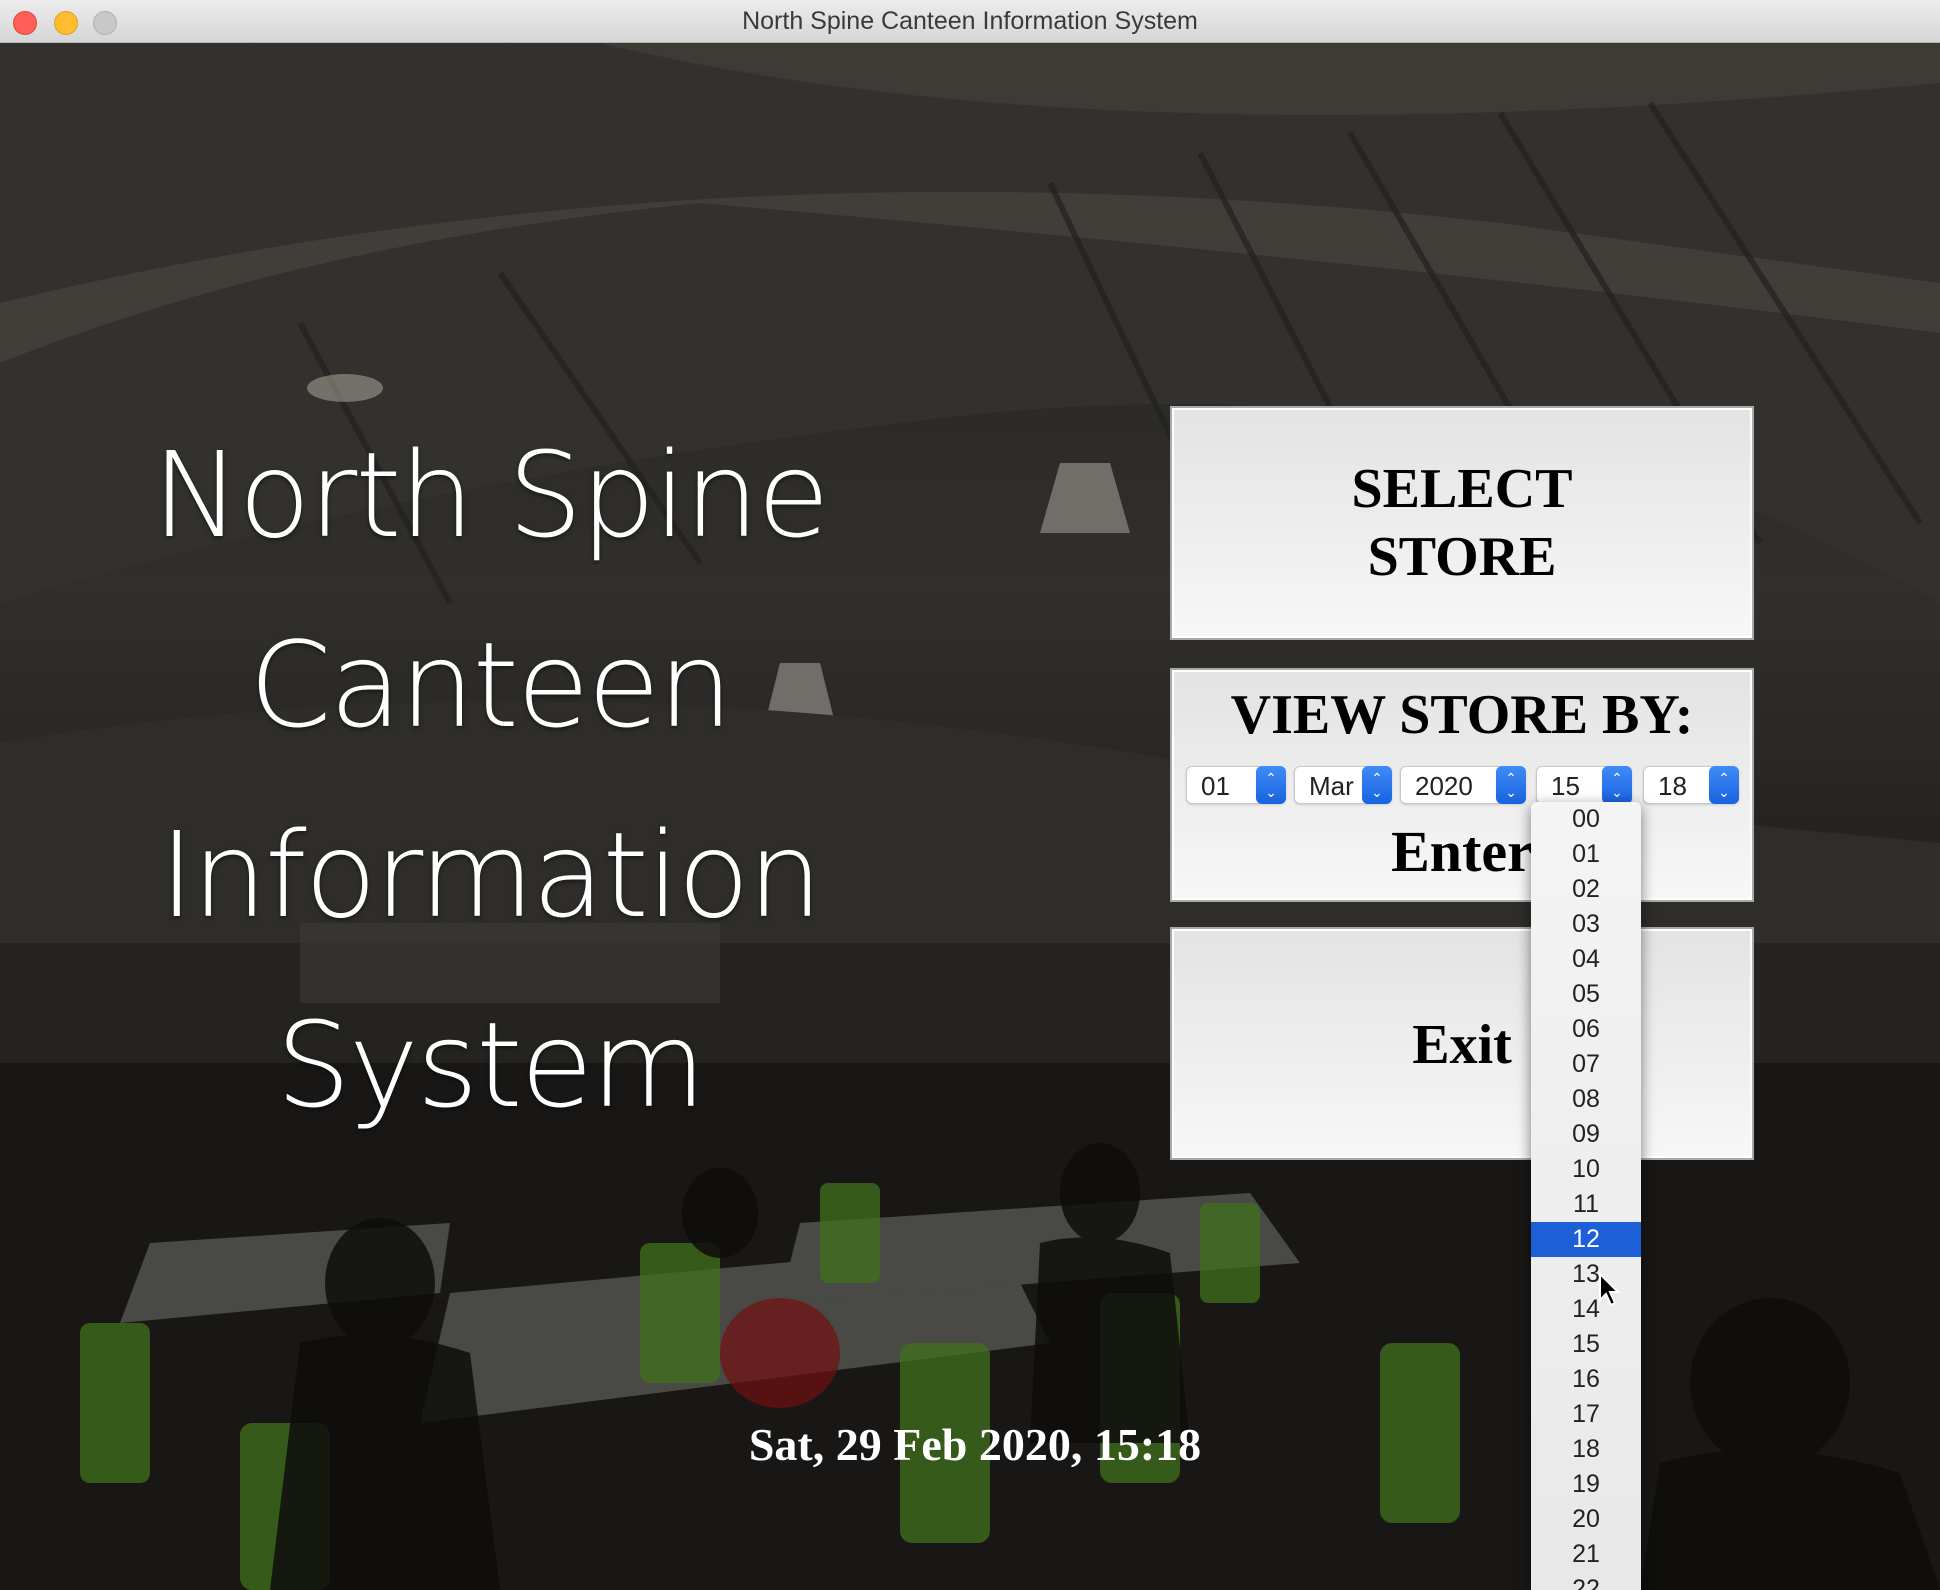 The image size is (1940, 1590). I want to click on view-store-by-title: VIEW STORE BY:, so click(1462, 715).